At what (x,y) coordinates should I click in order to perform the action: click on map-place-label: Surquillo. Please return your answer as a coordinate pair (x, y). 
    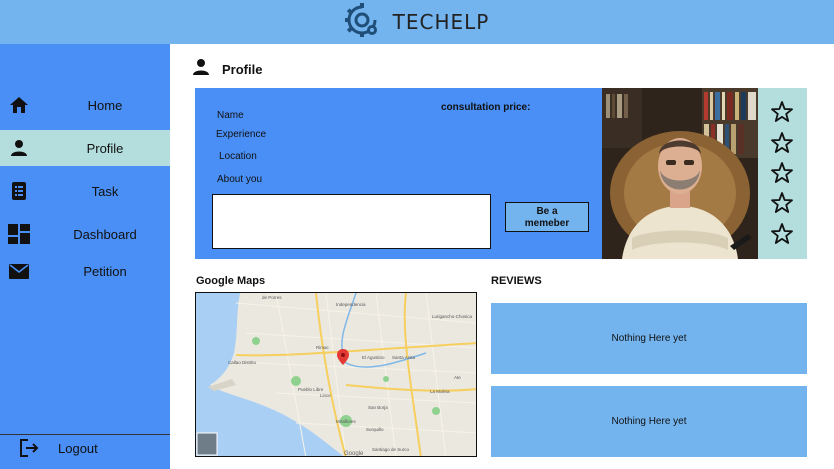
    Looking at the image, I should click on (375, 429).